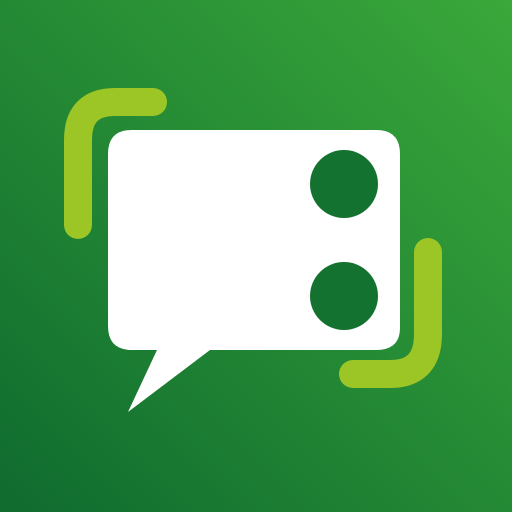 The image size is (512, 512). I want to click on top-dot-icon, so click(344, 184).